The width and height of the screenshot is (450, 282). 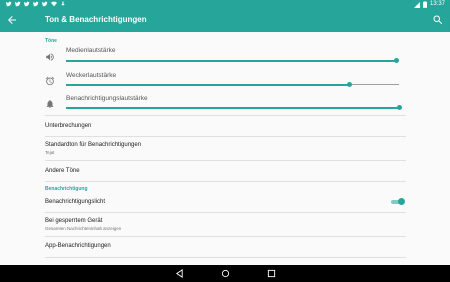 I want to click on nav-home-icon, so click(x=225, y=273).